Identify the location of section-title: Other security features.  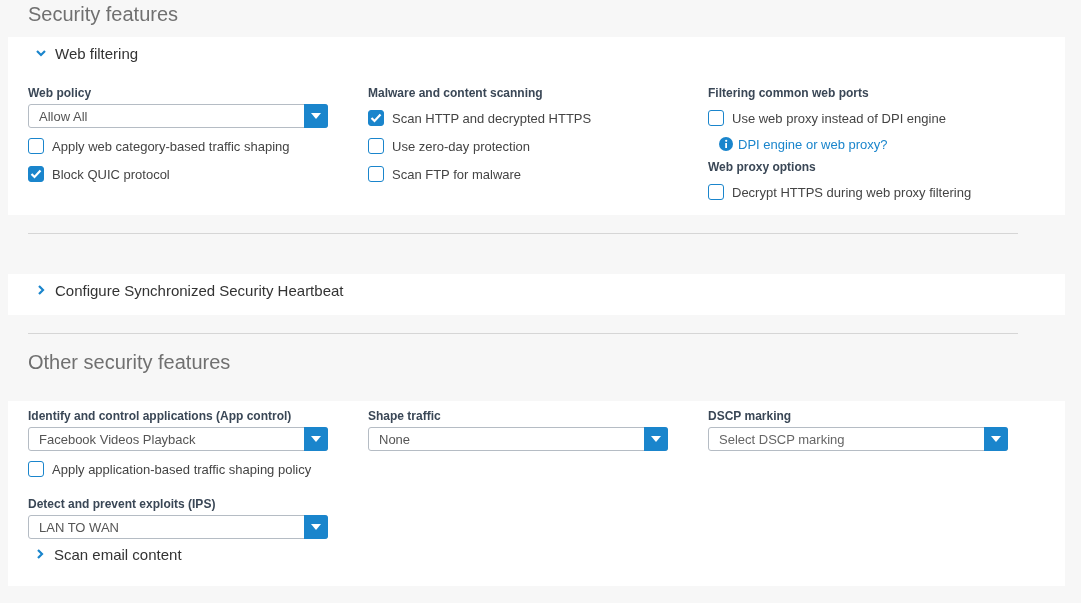
(129, 362).